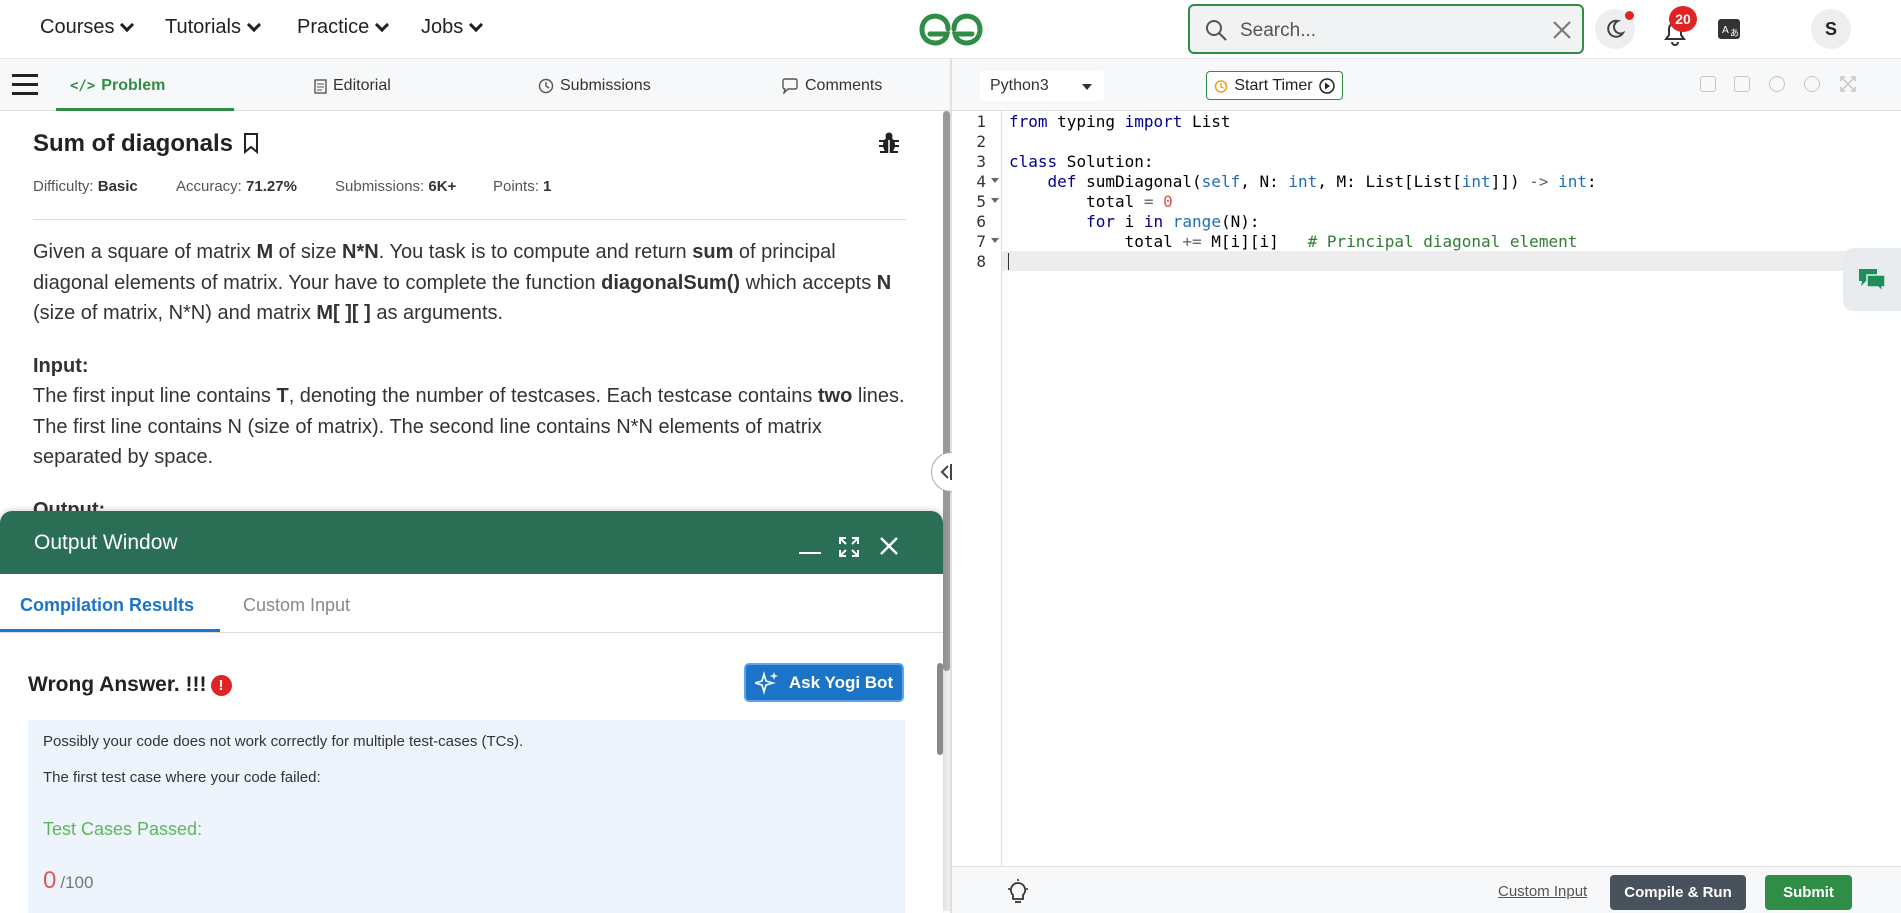  I want to click on output-heading: Output:, so click(69, 505).